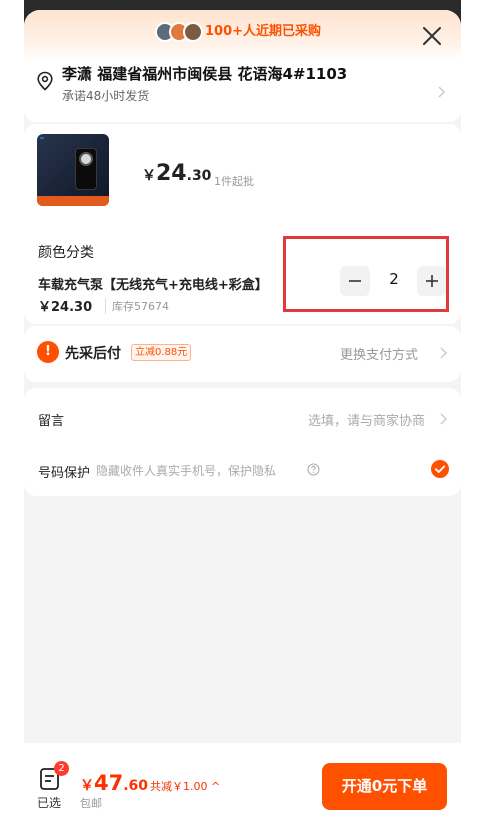  Describe the element at coordinates (65, 307) in the screenshot. I see `variant-price: ￥24.30` at that location.